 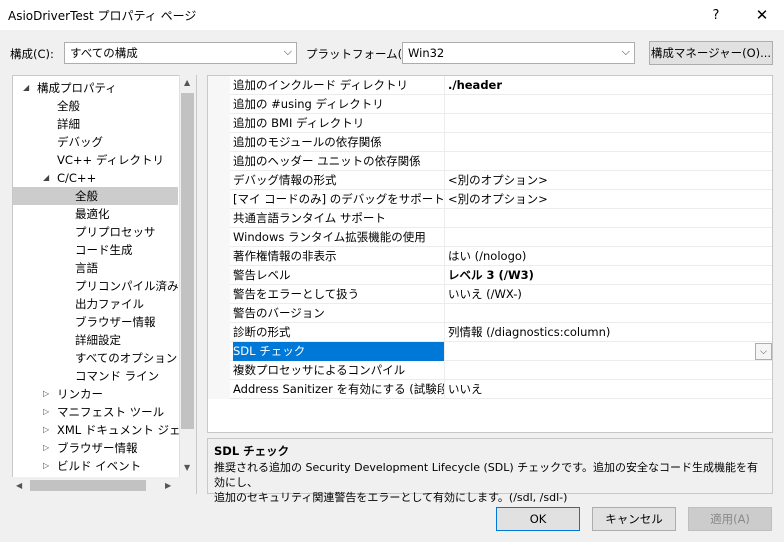 What do you see at coordinates (529, 332) in the screenshot?
I see `property-value: 列情報 (/diagnostics:column)` at bounding box center [529, 332].